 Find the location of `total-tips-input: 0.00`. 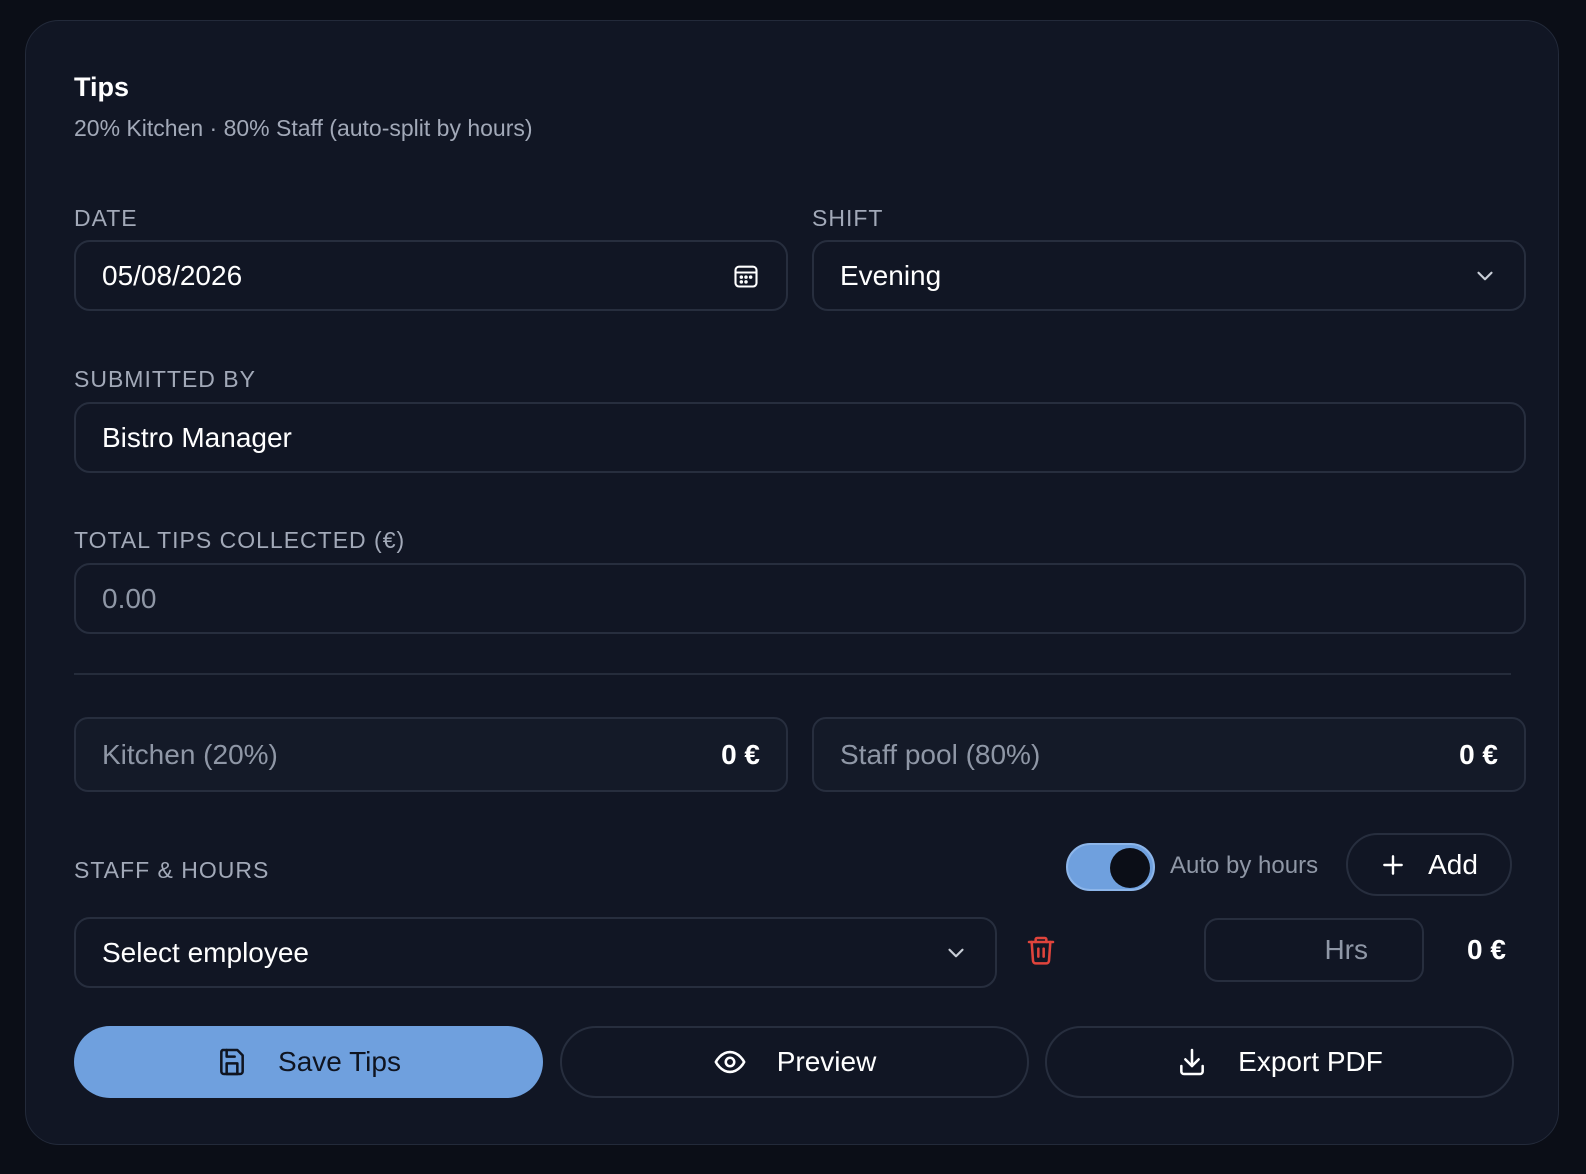

total-tips-input: 0.00 is located at coordinates (800, 598).